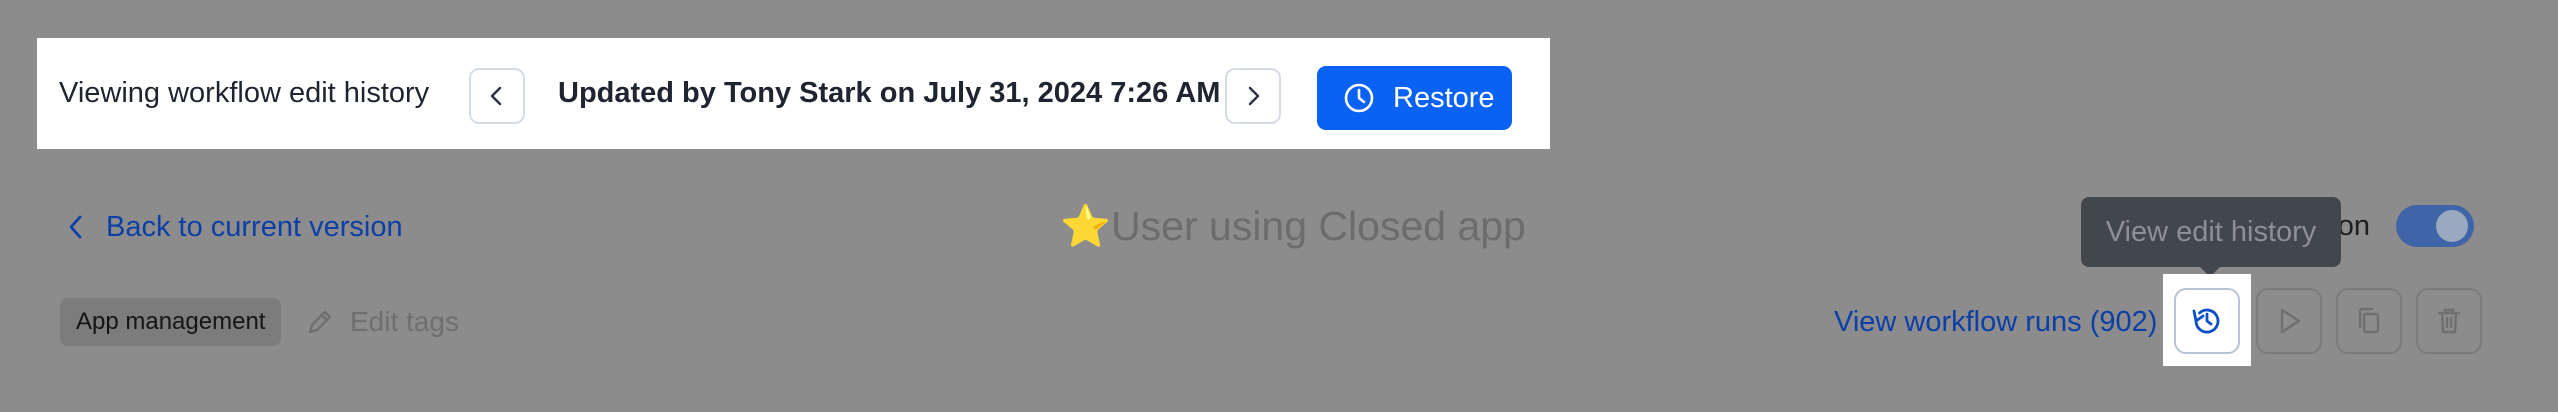 The width and height of the screenshot is (2558, 412). Describe the element at coordinates (2211, 232) in the screenshot. I see `edit-history-tooltip: View edit history` at that location.